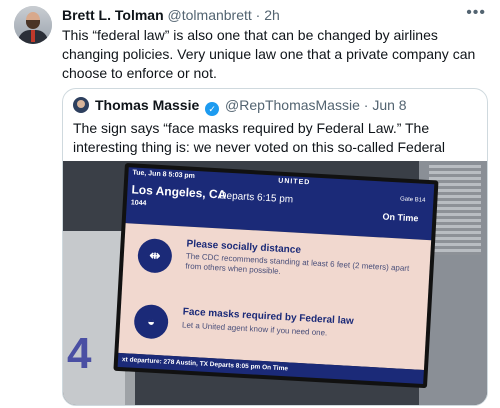  I want to click on author-name: Brett L. Tolman, so click(113, 15).